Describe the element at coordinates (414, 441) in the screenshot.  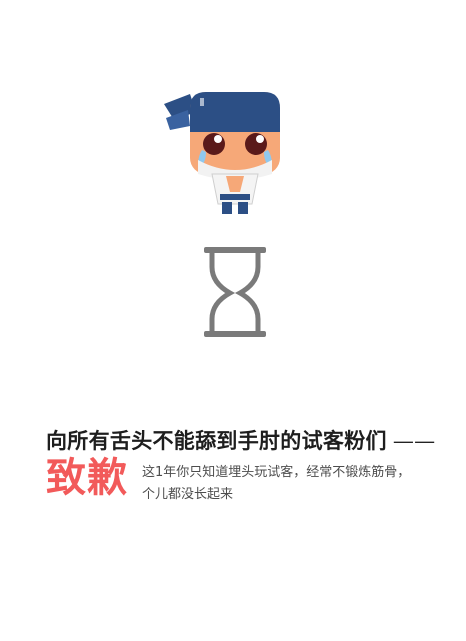
I see `headline-dash: ——` at that location.